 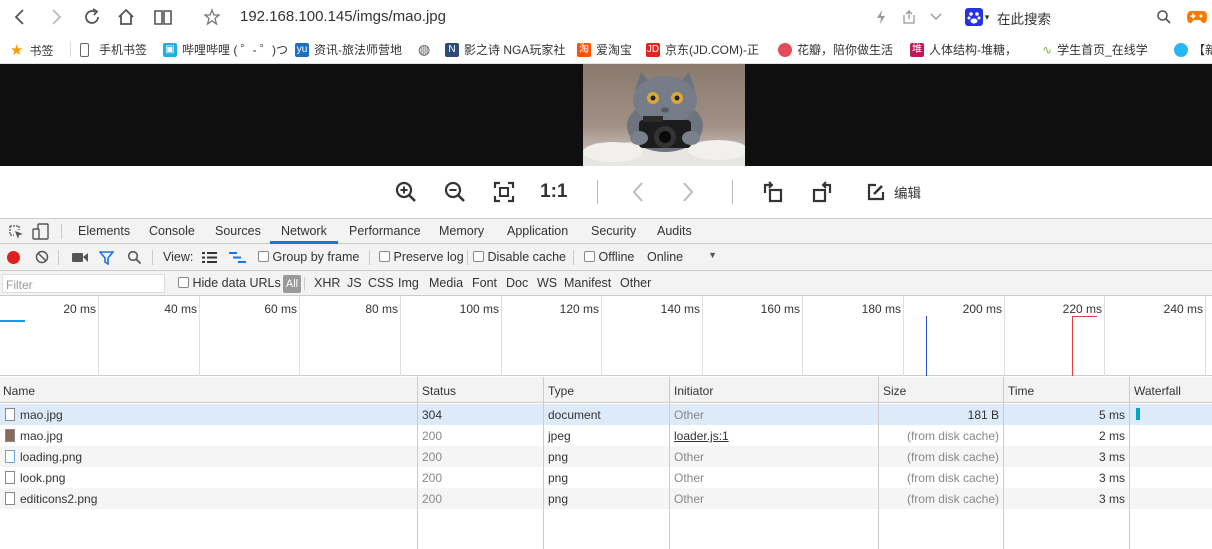 I want to click on group-by-frame-checkbox: Group by frame, so click(x=308, y=257).